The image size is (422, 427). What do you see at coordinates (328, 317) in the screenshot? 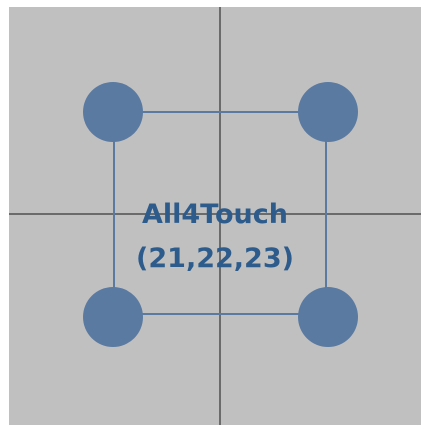
I see `touch-point-bottom-right` at bounding box center [328, 317].